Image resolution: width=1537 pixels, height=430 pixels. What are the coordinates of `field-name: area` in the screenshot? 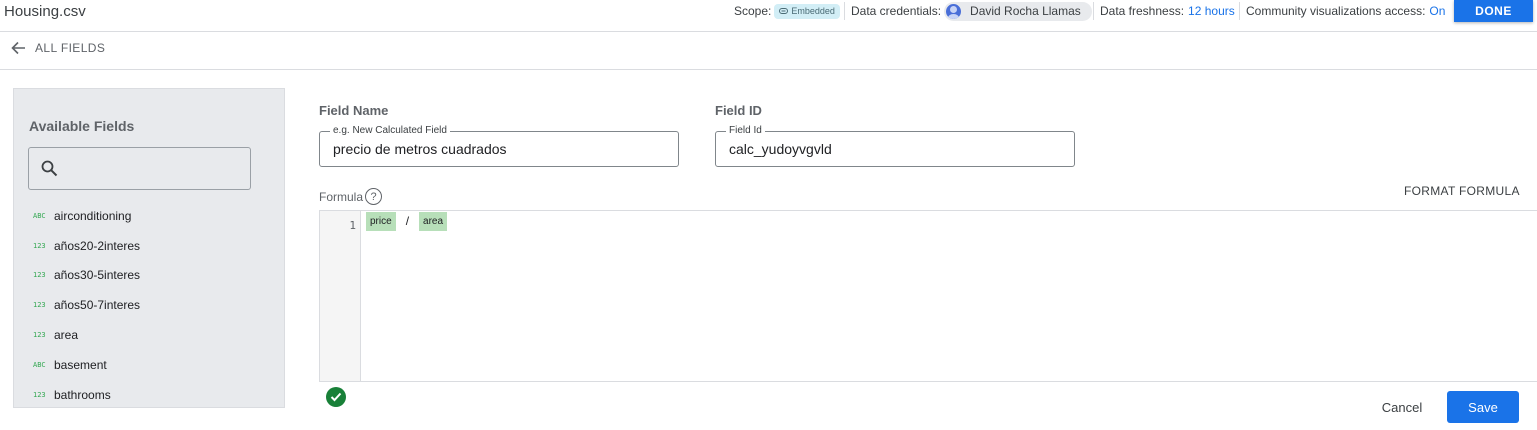 It's located at (66, 335).